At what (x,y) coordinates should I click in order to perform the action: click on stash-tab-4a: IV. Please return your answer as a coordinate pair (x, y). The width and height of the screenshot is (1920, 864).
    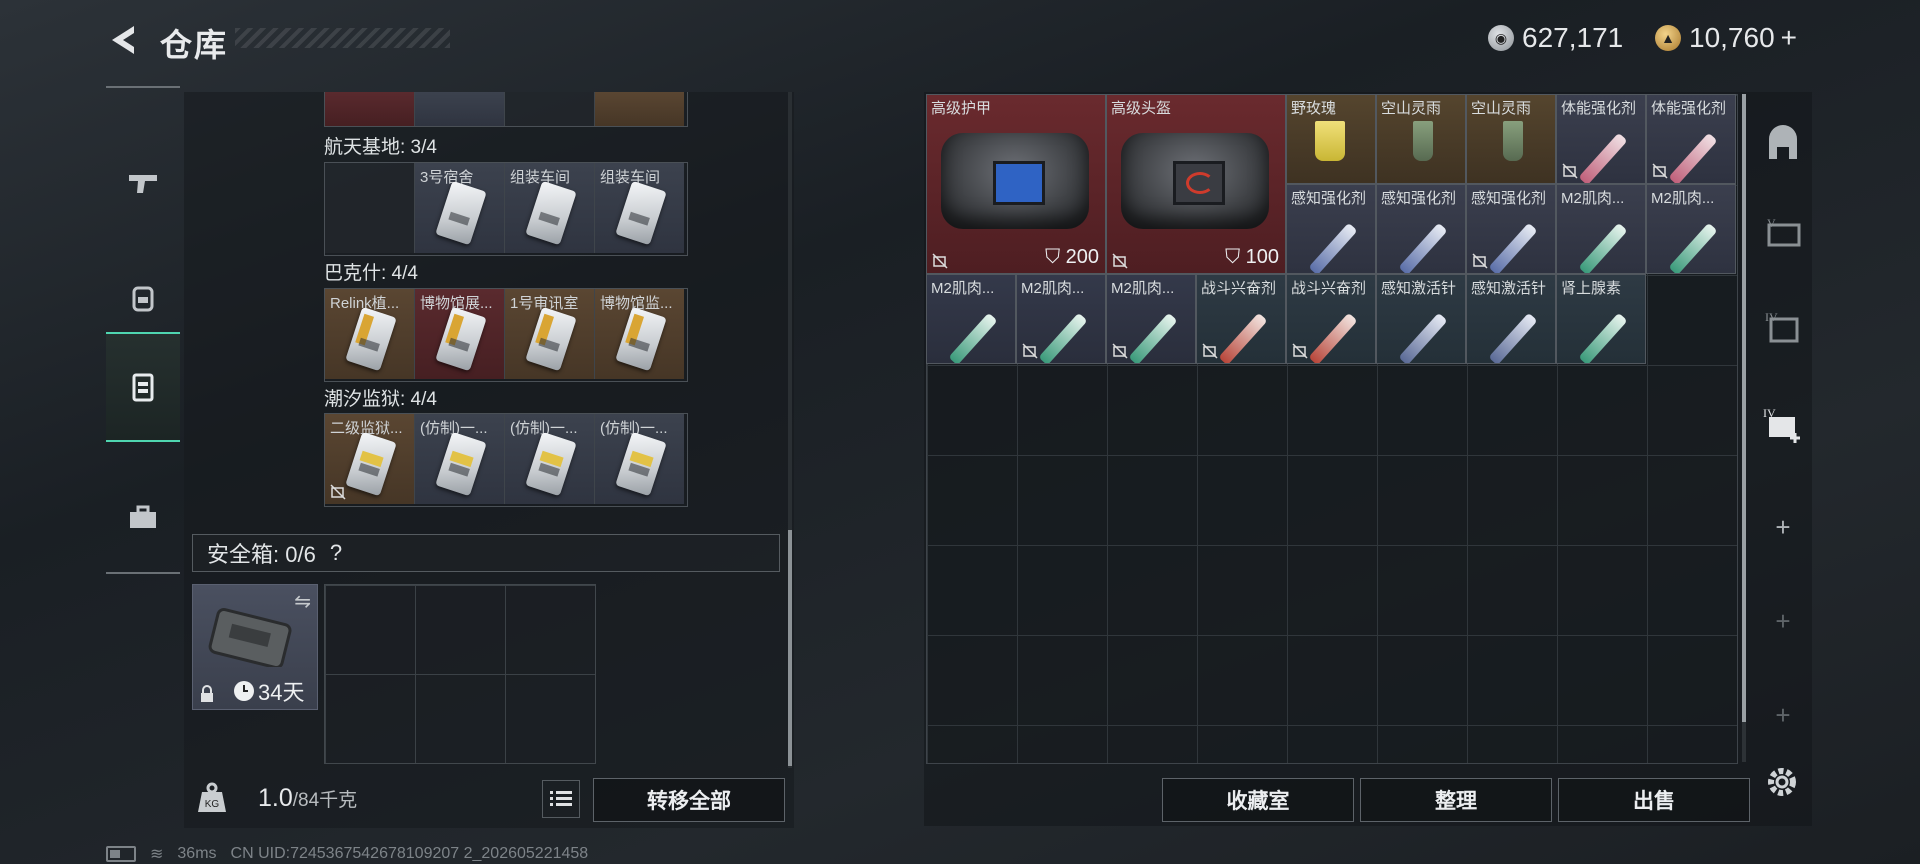
    Looking at the image, I should click on (1783, 327).